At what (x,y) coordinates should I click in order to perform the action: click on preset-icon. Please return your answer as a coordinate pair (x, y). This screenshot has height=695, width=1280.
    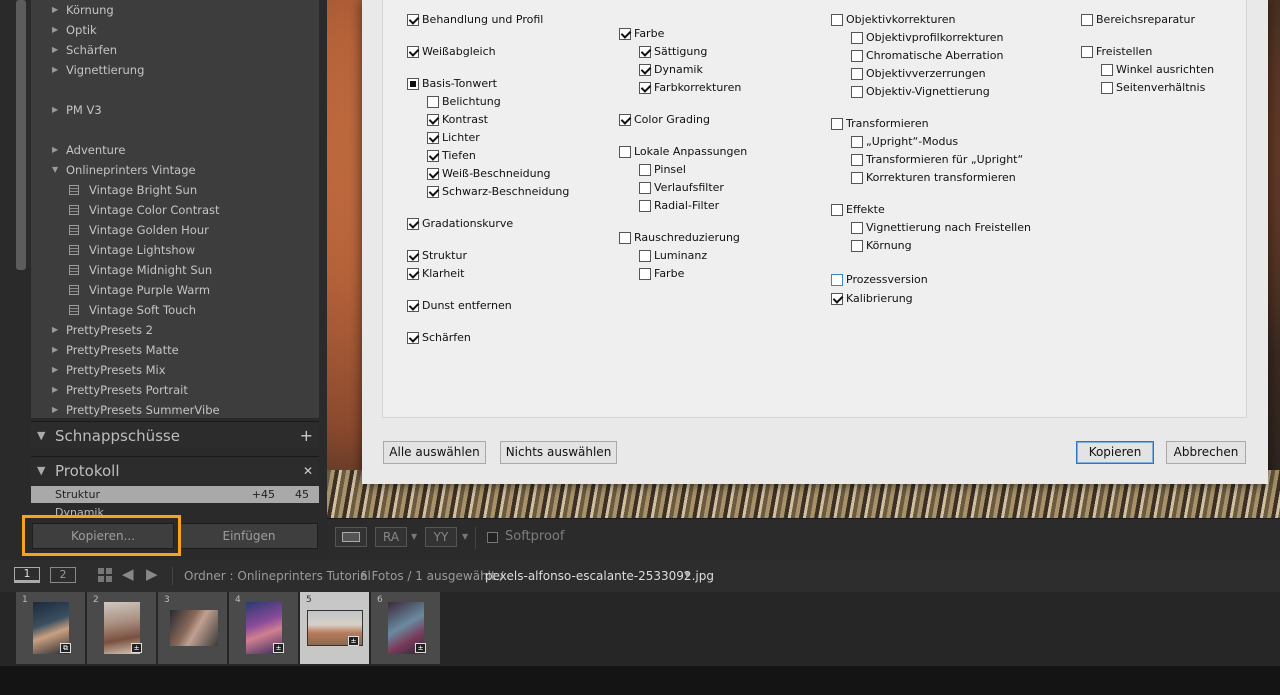
    Looking at the image, I should click on (74, 190).